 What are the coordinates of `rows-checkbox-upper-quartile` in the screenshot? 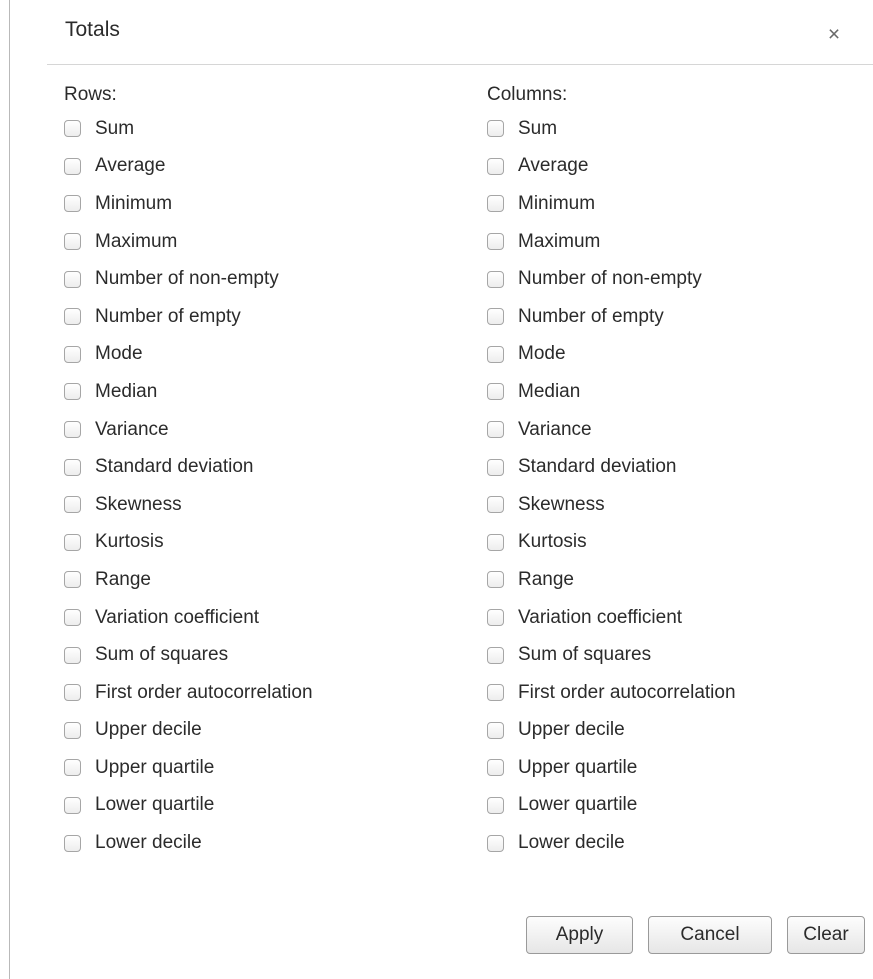 It's located at (72, 768).